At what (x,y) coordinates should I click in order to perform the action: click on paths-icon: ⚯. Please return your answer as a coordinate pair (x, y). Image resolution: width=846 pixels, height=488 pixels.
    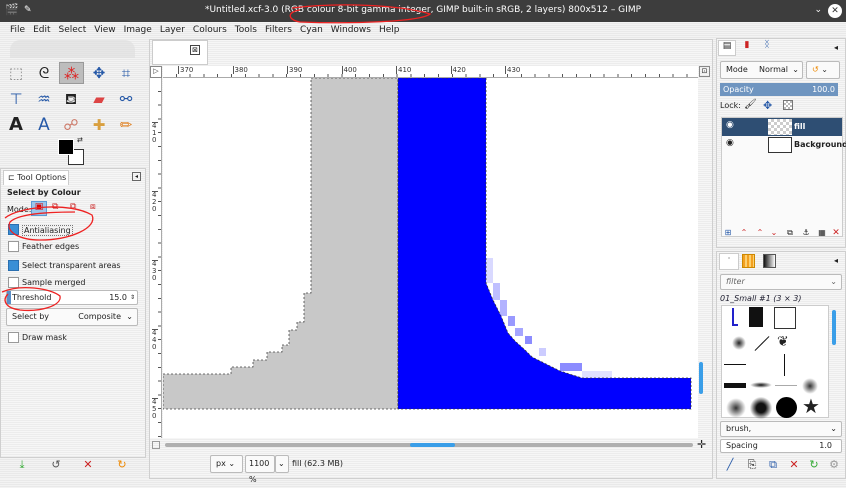
    Looking at the image, I should click on (126, 99).